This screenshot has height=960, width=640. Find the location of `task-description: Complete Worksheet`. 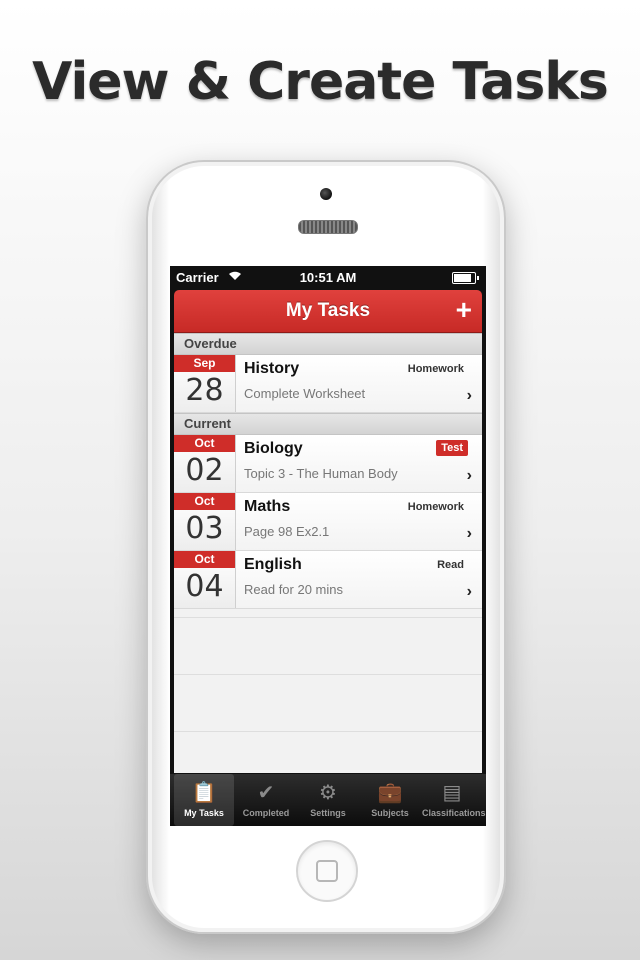

task-description: Complete Worksheet is located at coordinates (305, 393).